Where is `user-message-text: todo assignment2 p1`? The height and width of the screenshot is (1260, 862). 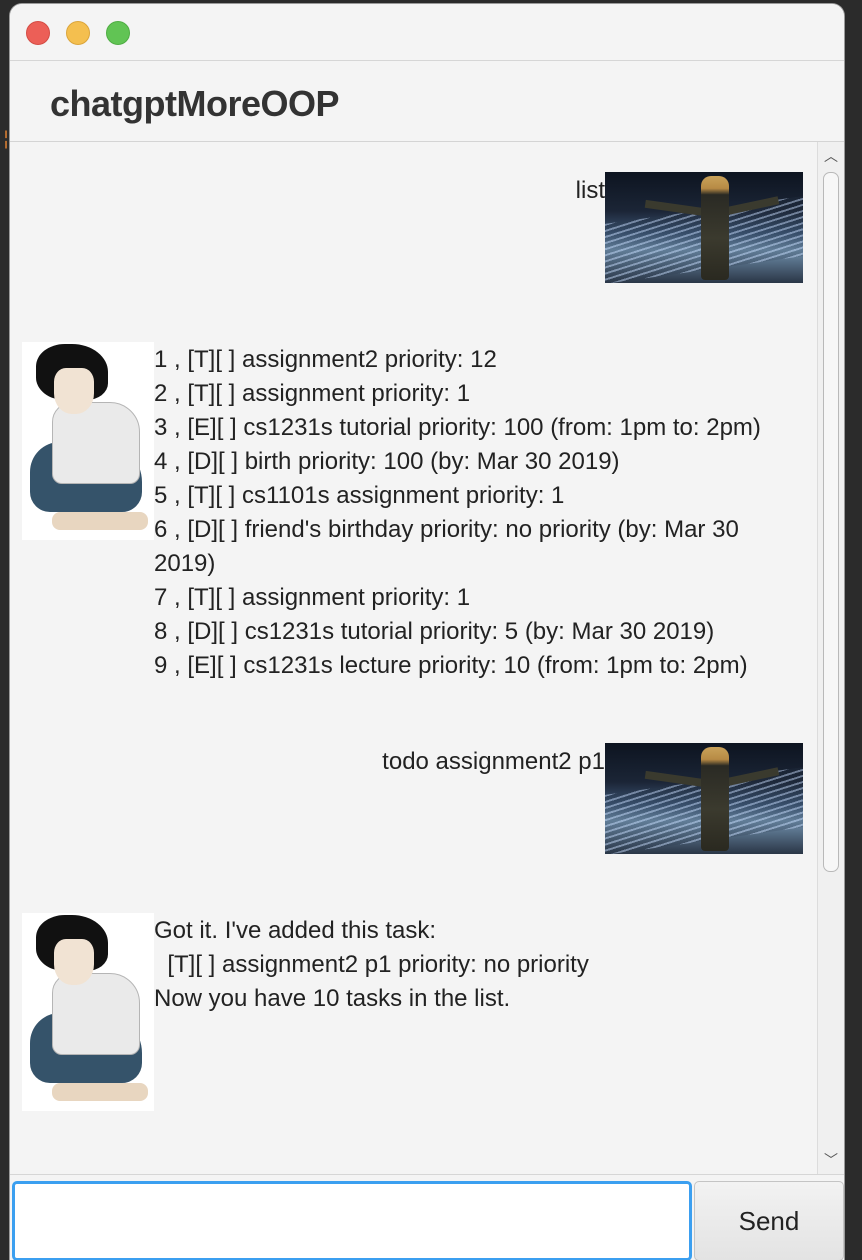 user-message-text: todo assignment2 p1 is located at coordinates (493, 761).